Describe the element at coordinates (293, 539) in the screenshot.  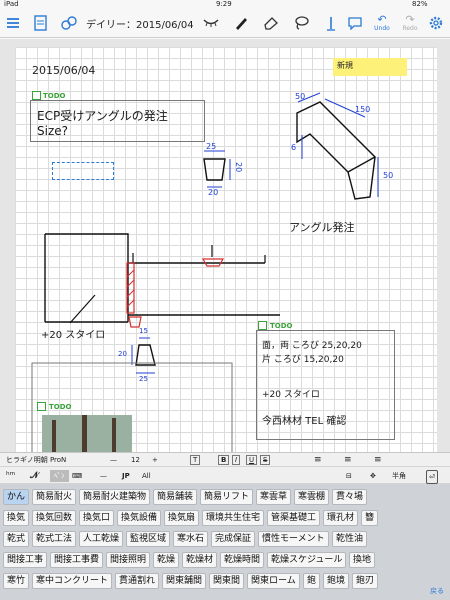
I see `candidate-word: 慣性モーメント` at that location.